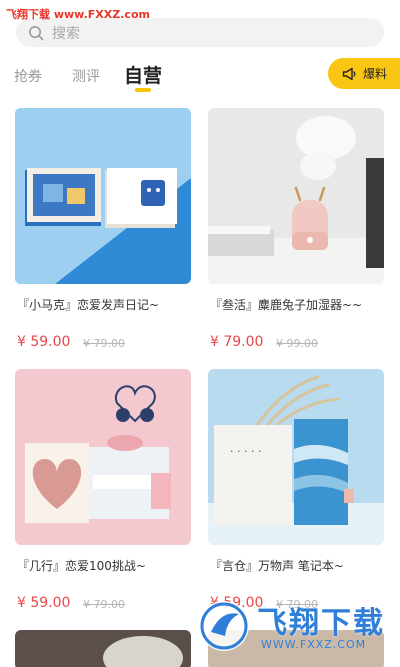 The width and height of the screenshot is (400, 667). Describe the element at coordinates (375, 74) in the screenshot. I see `baoliao-label: 爆料` at that location.